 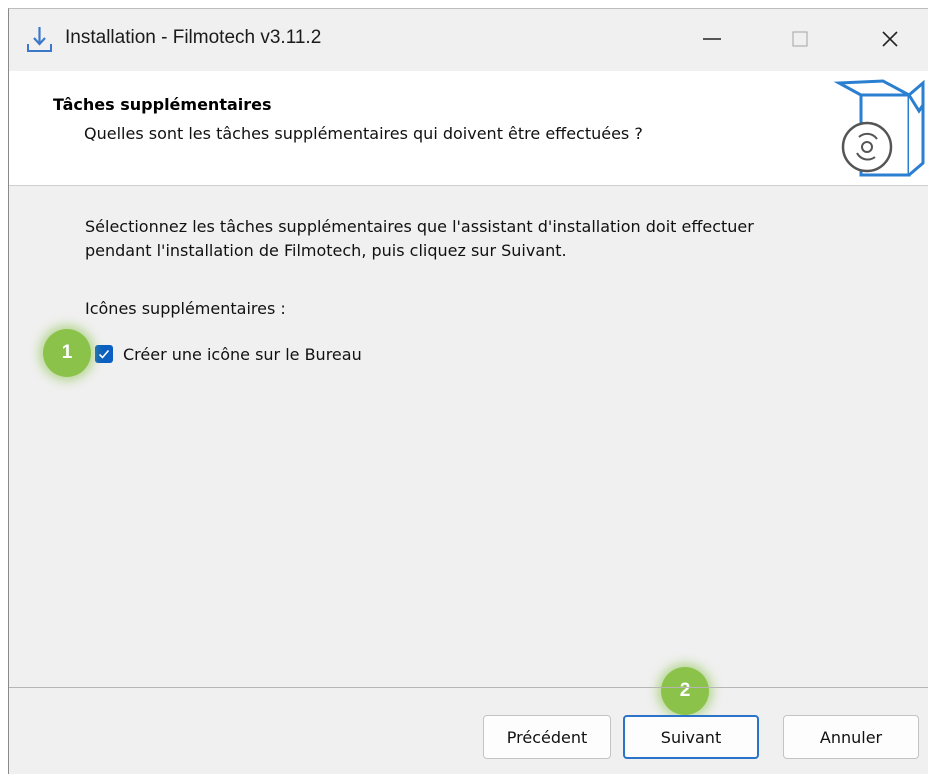 What do you see at coordinates (547, 737) in the screenshot?
I see `previous-button: Précédent` at bounding box center [547, 737].